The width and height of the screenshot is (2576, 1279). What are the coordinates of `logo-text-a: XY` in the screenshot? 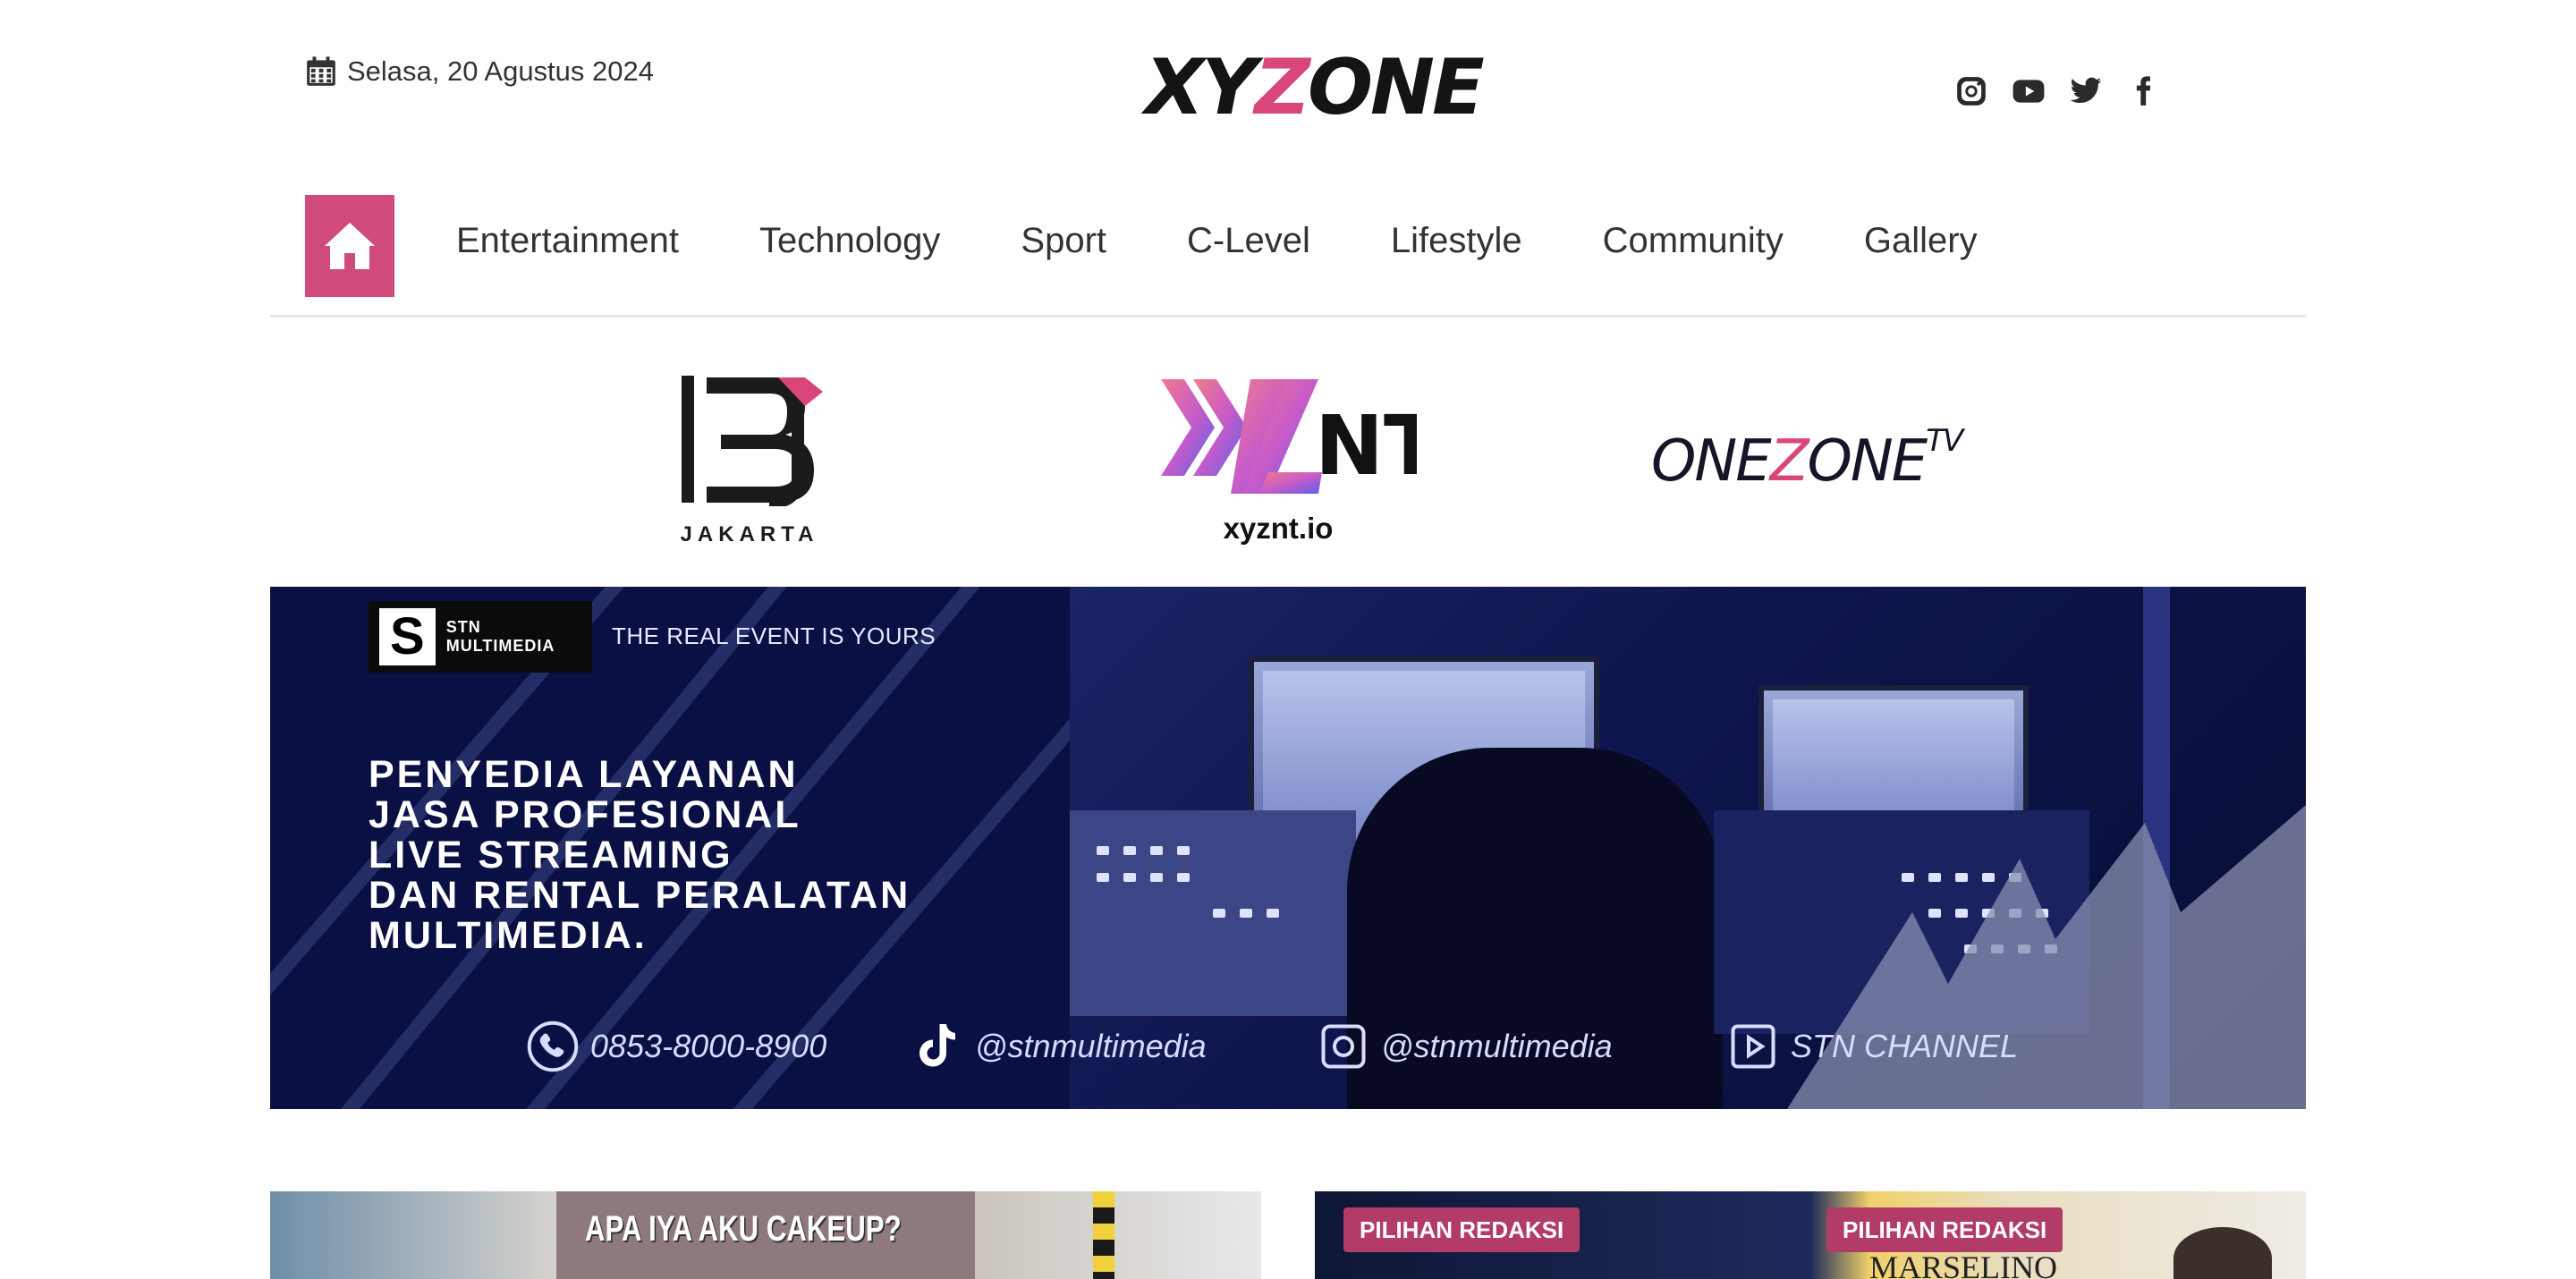 It's located at (1201, 88).